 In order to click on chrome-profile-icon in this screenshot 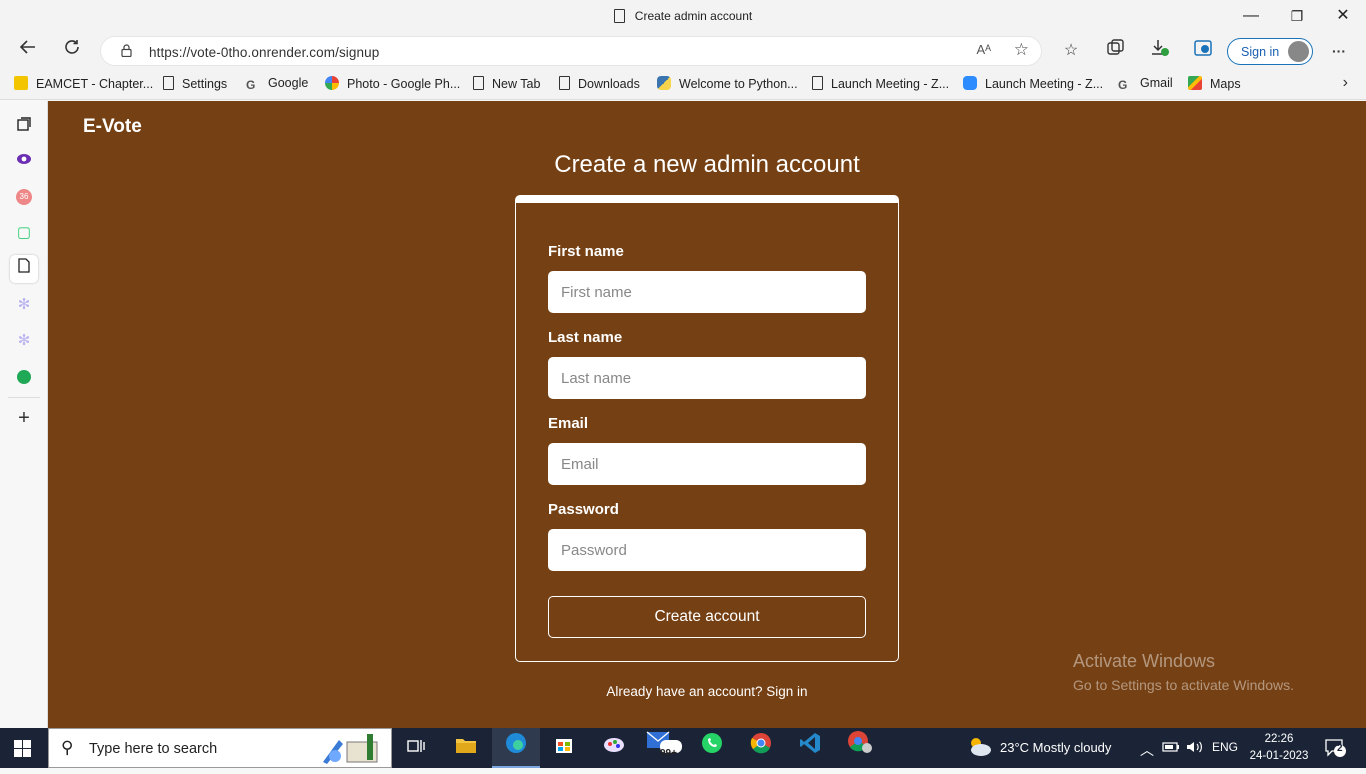, I will do `click(860, 748)`.